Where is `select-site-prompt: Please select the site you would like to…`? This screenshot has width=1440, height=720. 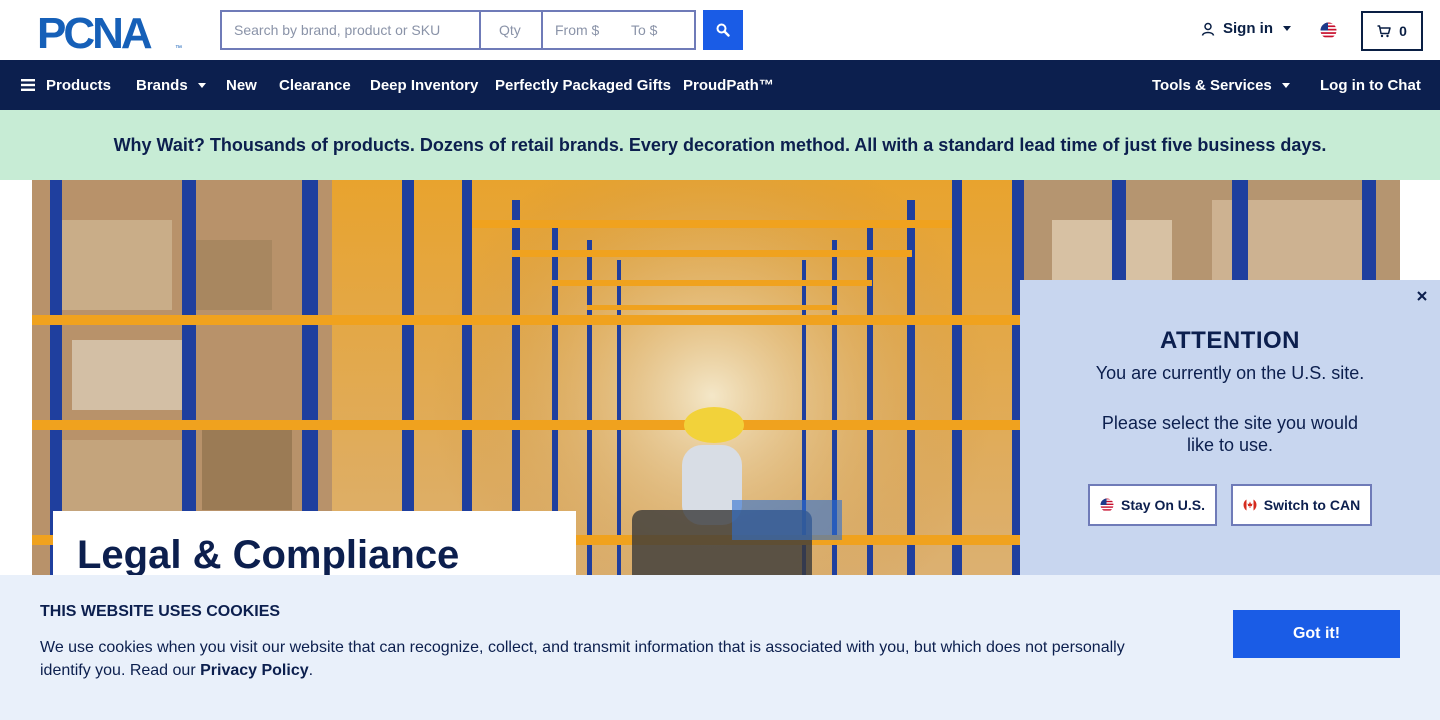 select-site-prompt: Please select the site you would like to… is located at coordinates (1230, 434).